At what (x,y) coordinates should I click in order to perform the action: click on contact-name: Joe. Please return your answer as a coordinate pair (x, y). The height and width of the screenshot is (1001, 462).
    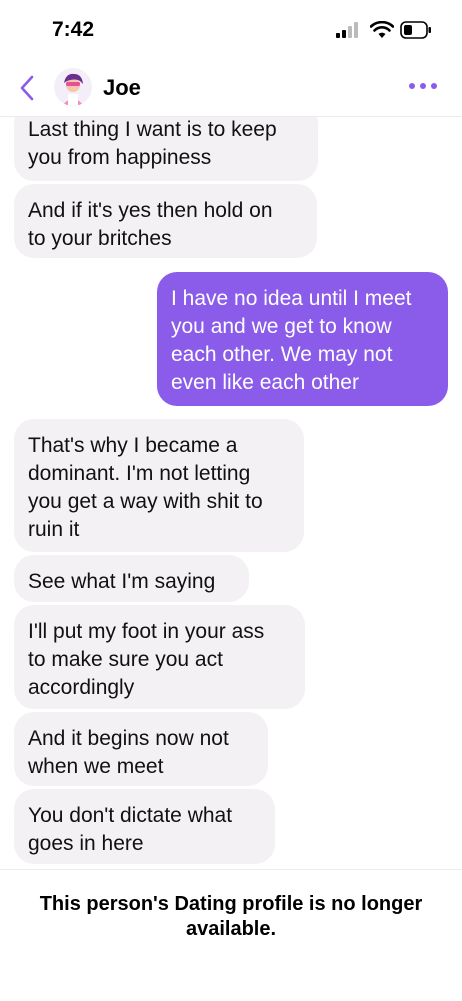
    Looking at the image, I should click on (122, 88).